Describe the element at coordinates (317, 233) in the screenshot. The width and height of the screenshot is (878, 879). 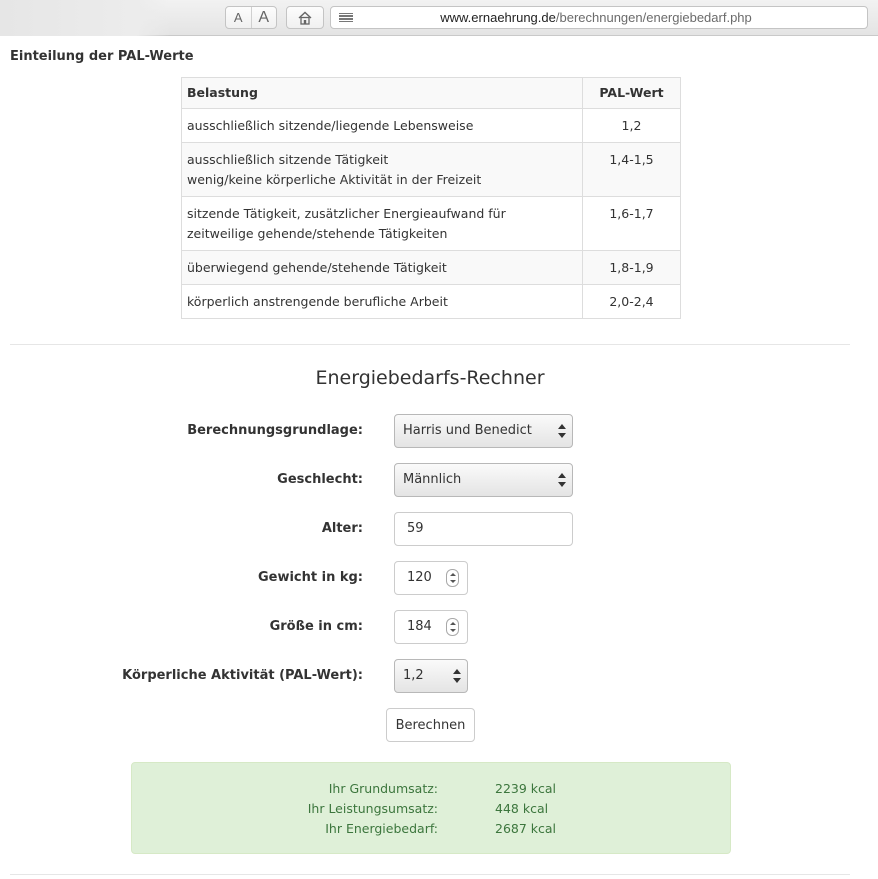
I see `belastung-line: zeitweilige gehende/stehende Tätigkeiten` at that location.